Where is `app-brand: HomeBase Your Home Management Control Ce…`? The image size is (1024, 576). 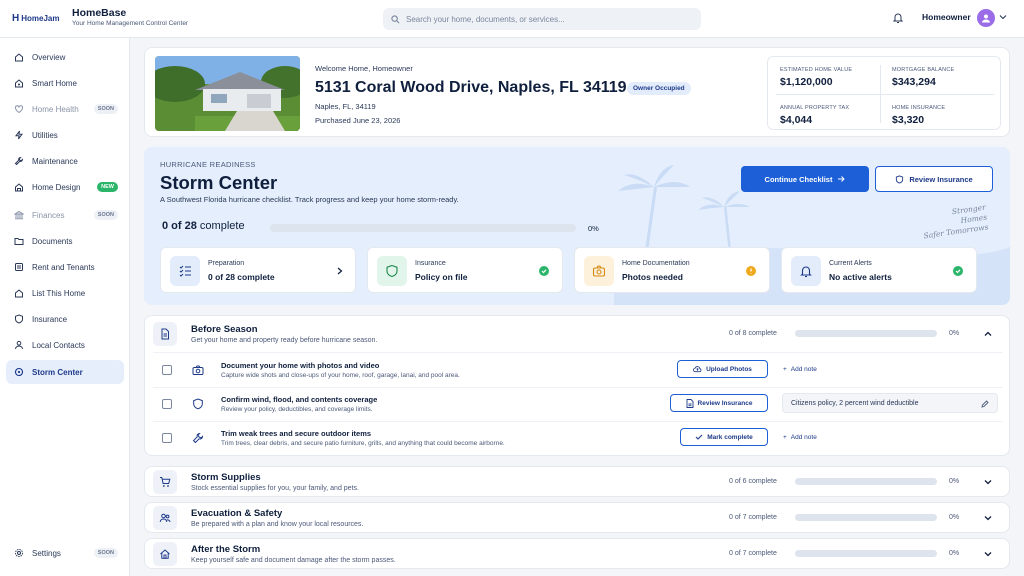 app-brand: HomeBase Your Home Management Control Ce… is located at coordinates (130, 17).